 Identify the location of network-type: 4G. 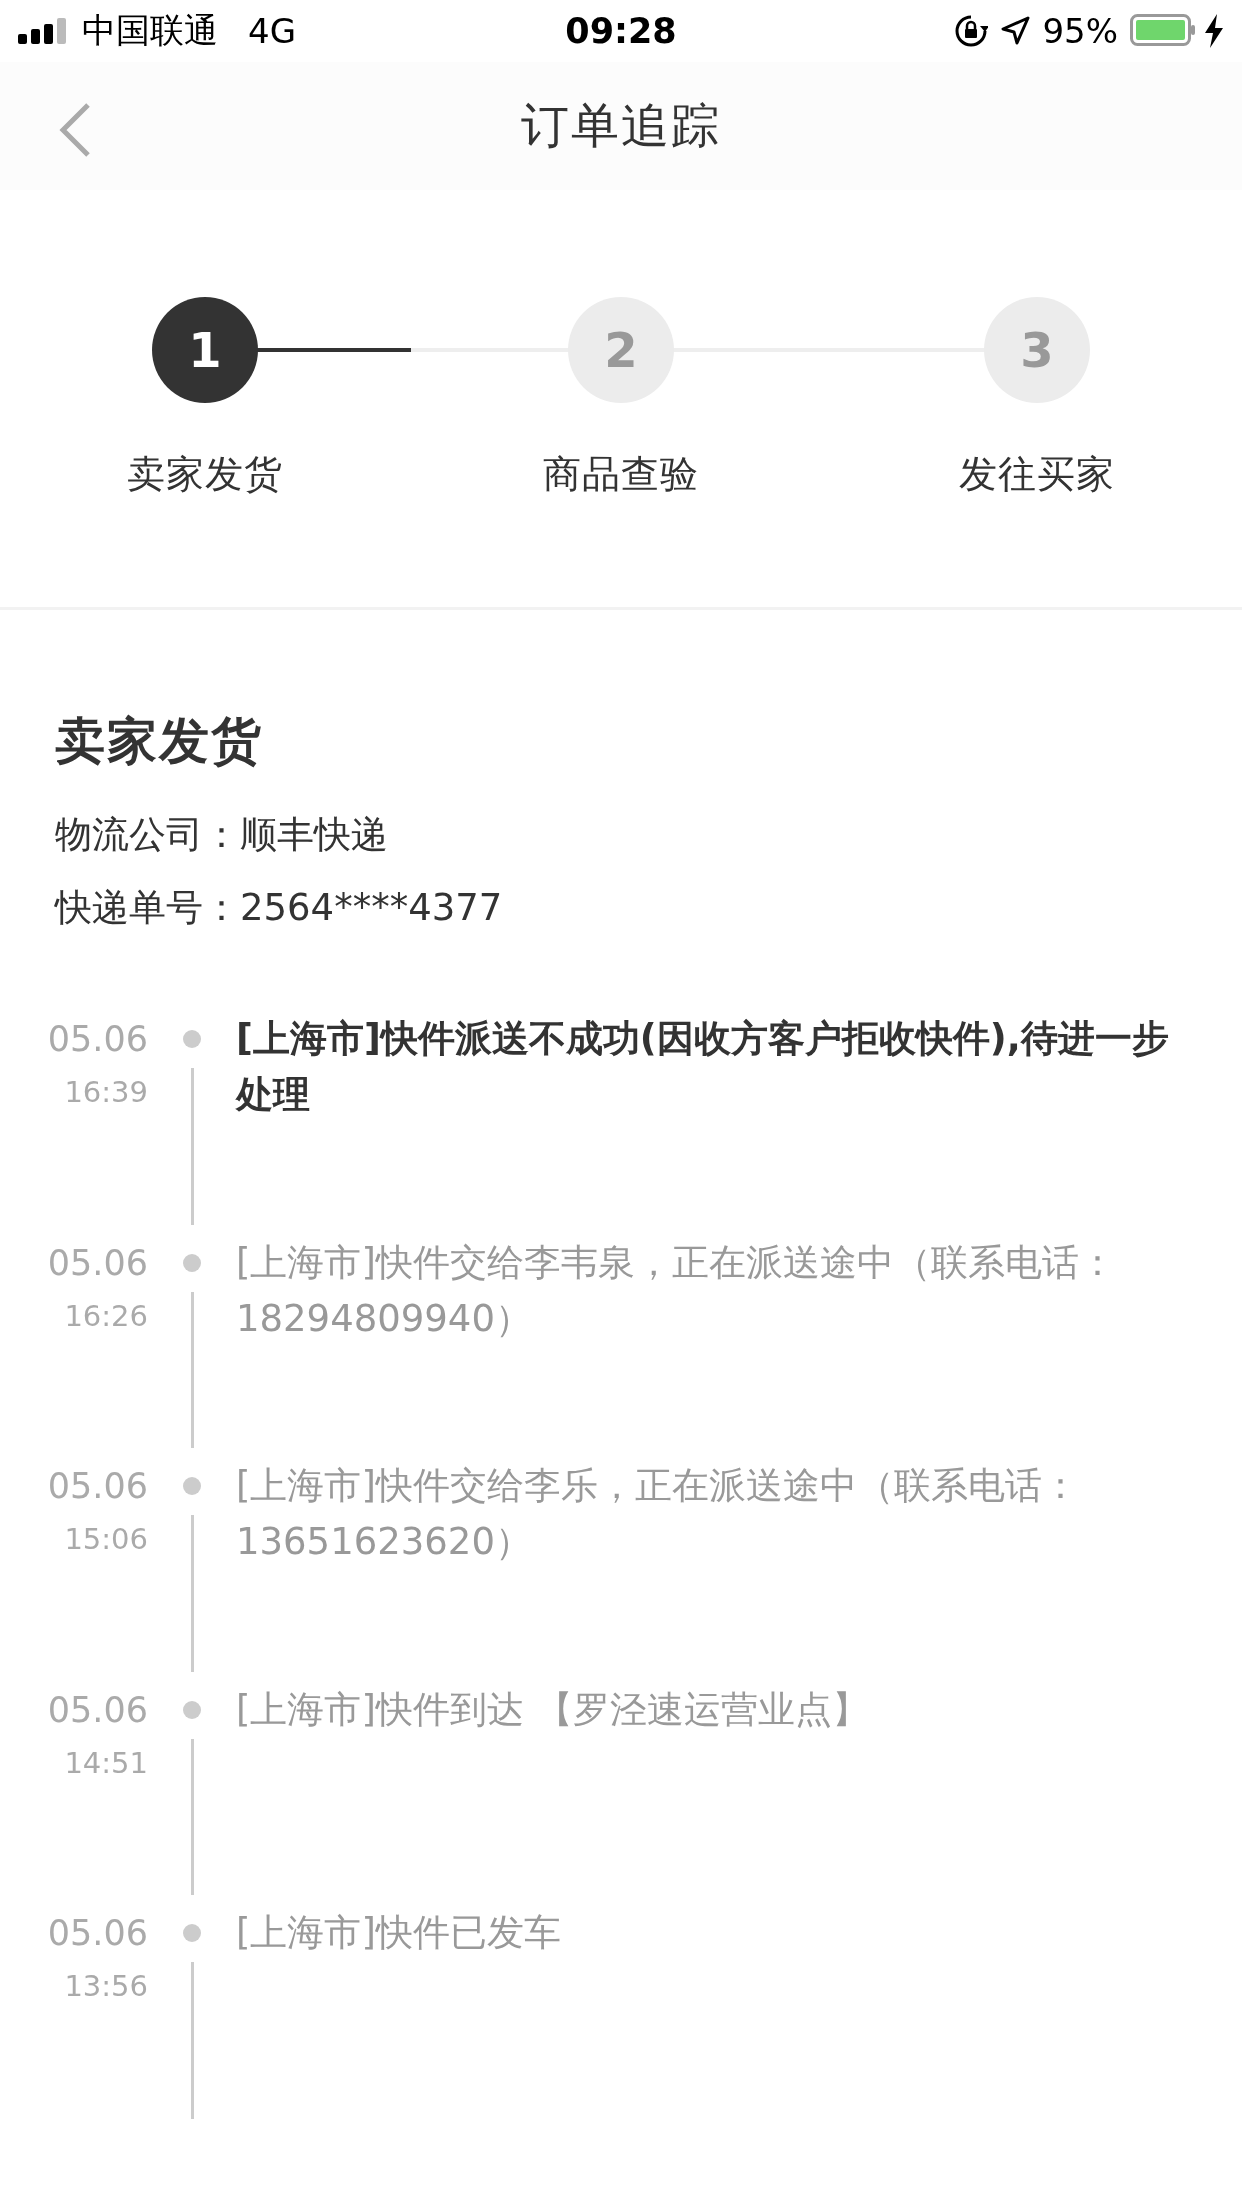
(272, 31).